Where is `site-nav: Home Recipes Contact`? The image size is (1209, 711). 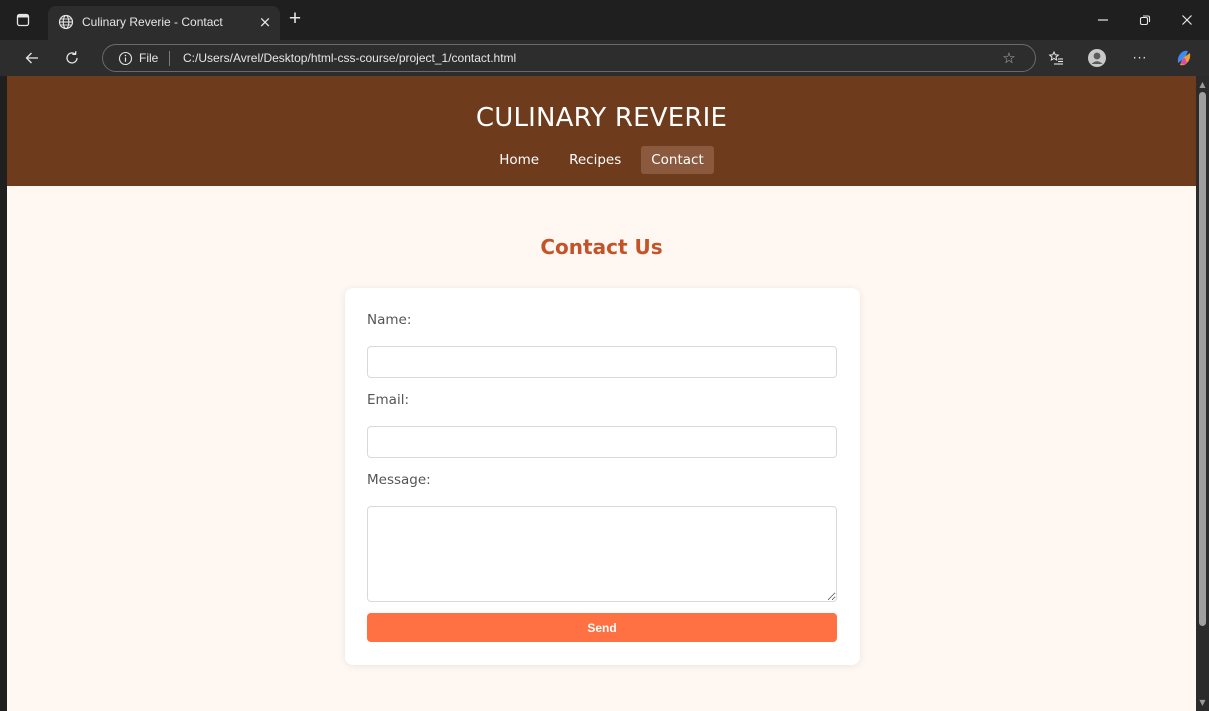 site-nav: Home Recipes Contact is located at coordinates (601, 160).